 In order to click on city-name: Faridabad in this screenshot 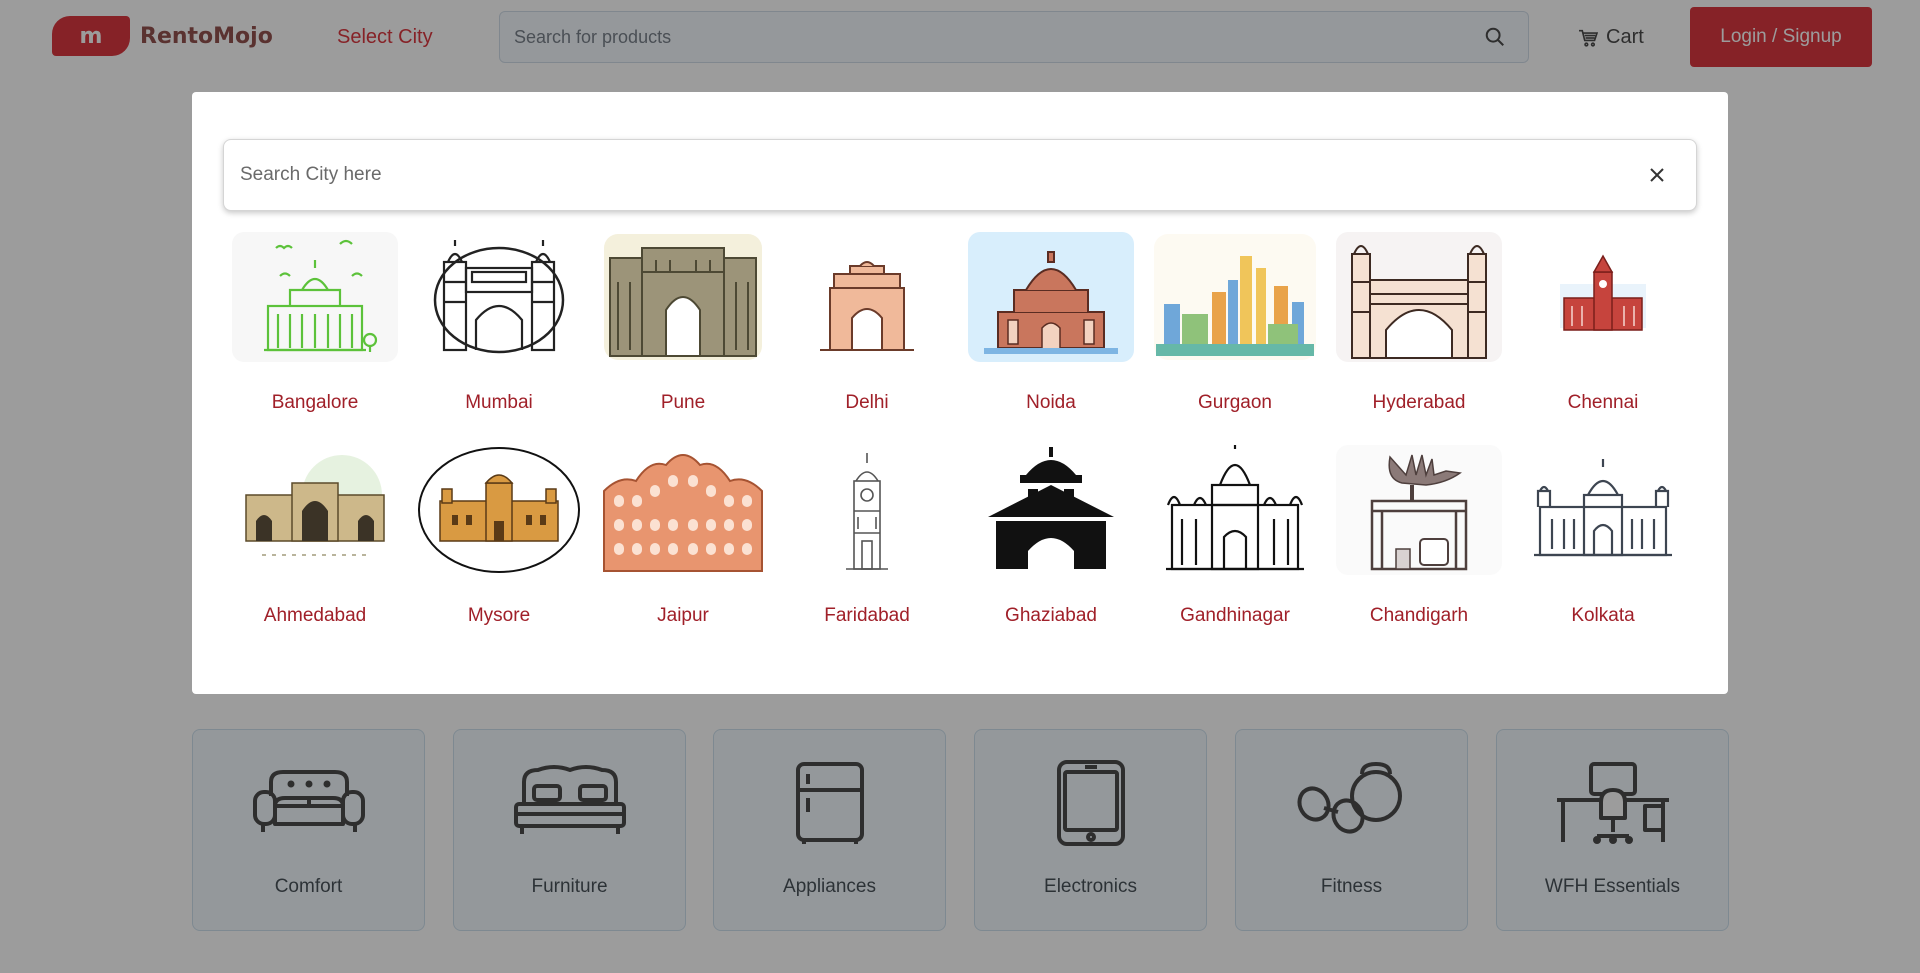, I will do `click(867, 615)`.